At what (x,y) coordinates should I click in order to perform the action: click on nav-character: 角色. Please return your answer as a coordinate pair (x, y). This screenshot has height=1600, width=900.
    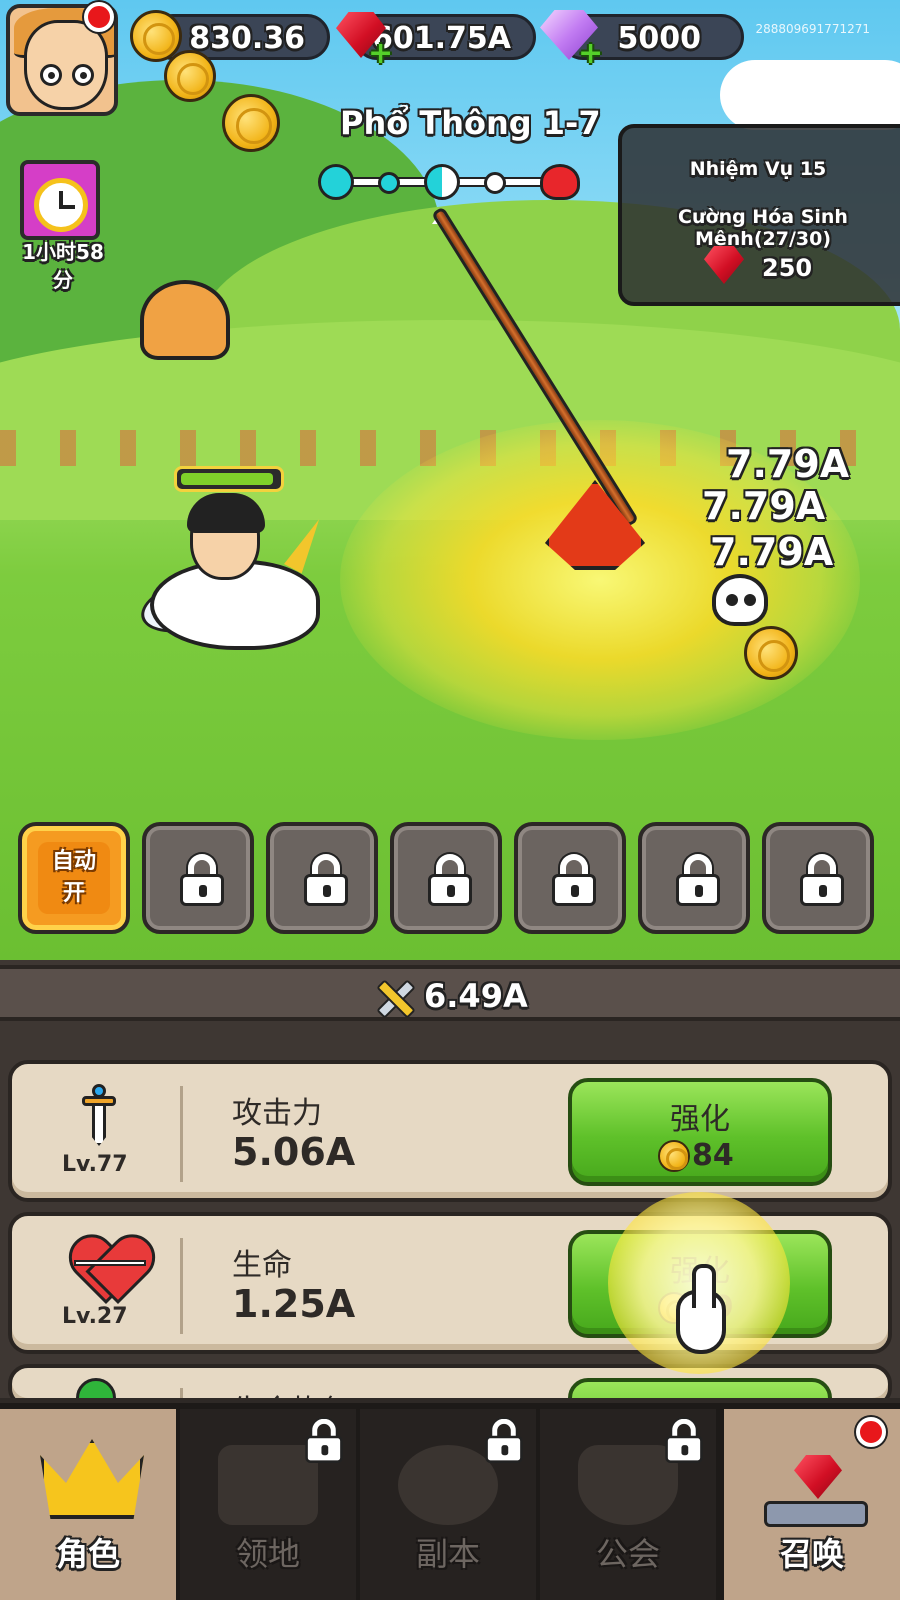
    Looking at the image, I should click on (88, 1504).